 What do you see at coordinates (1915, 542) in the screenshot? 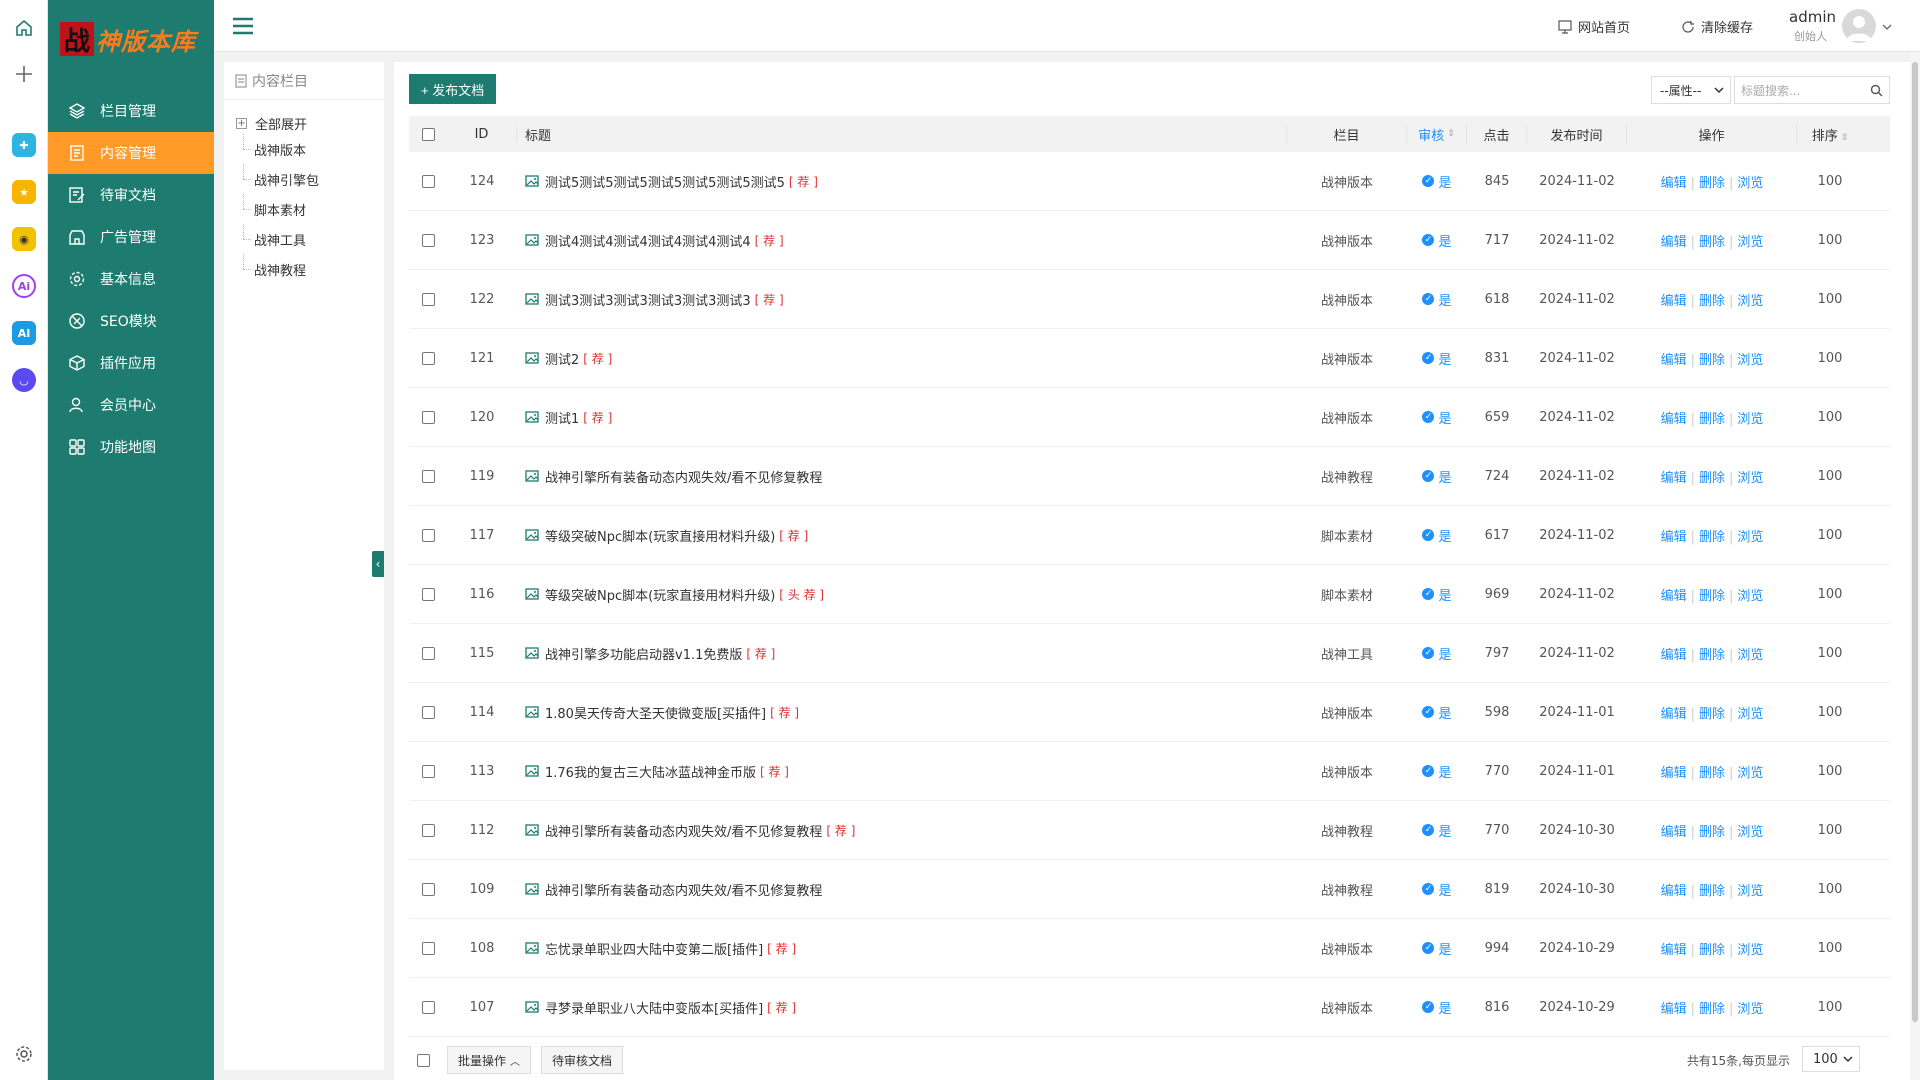
I see `scroll-thumb` at bounding box center [1915, 542].